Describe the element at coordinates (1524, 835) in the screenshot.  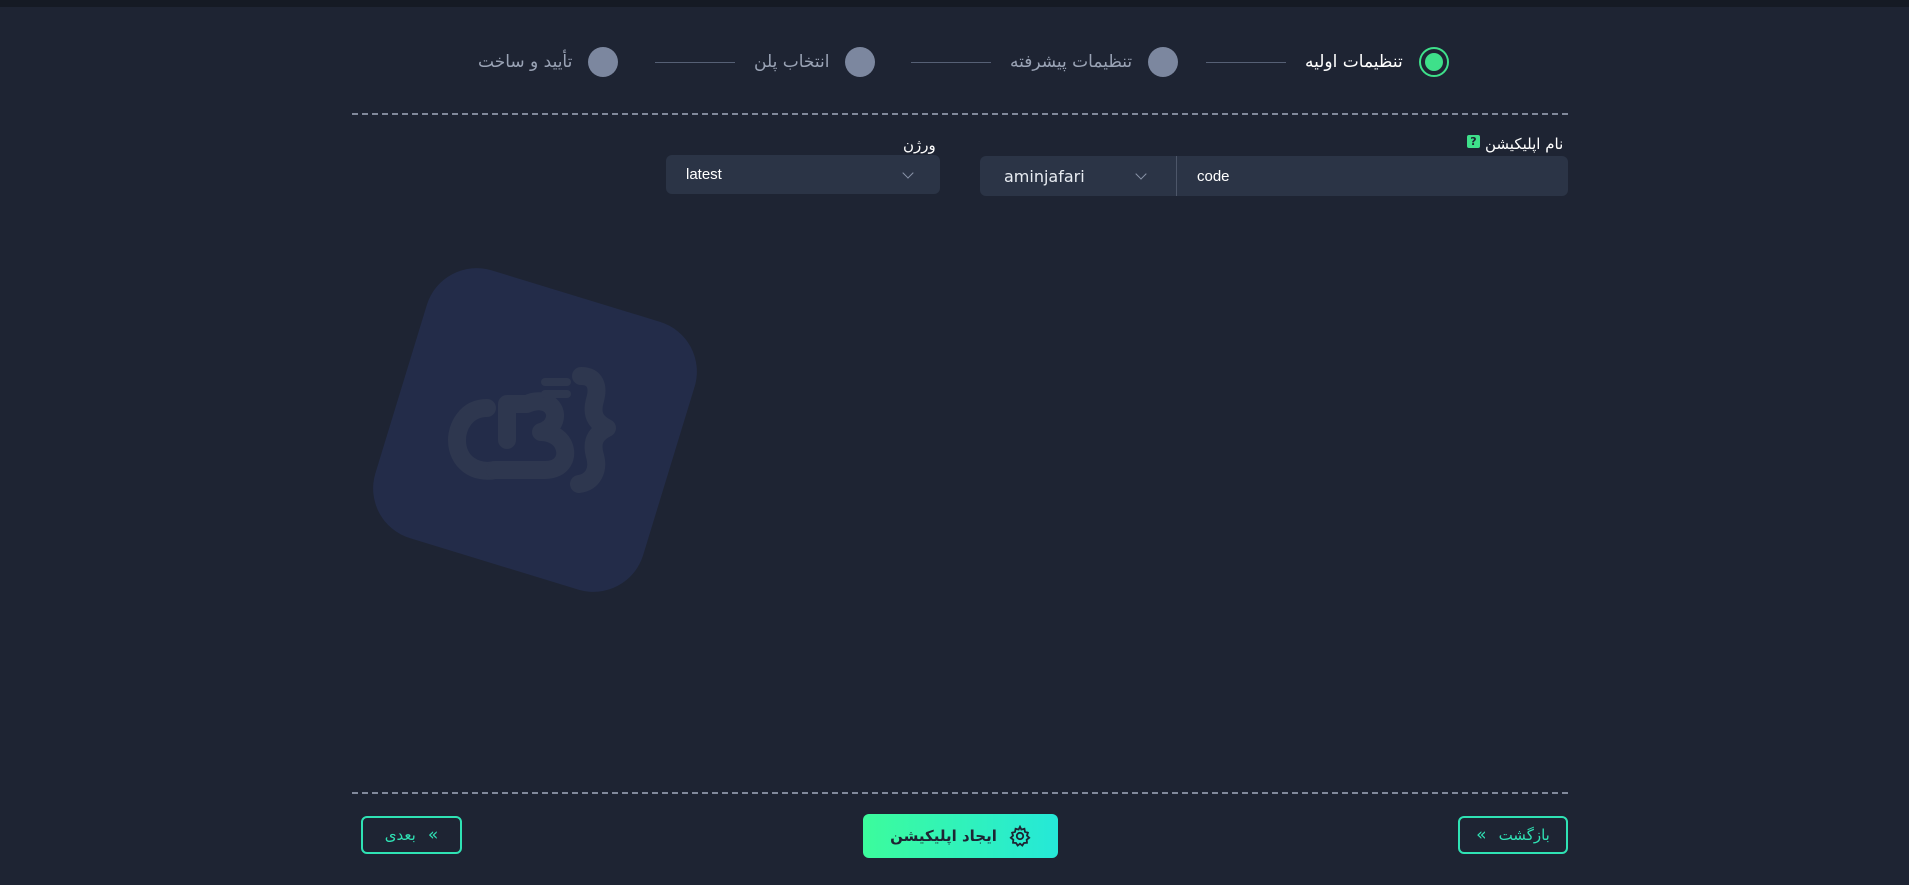
I see `back-button-label: بازگشت` at that location.